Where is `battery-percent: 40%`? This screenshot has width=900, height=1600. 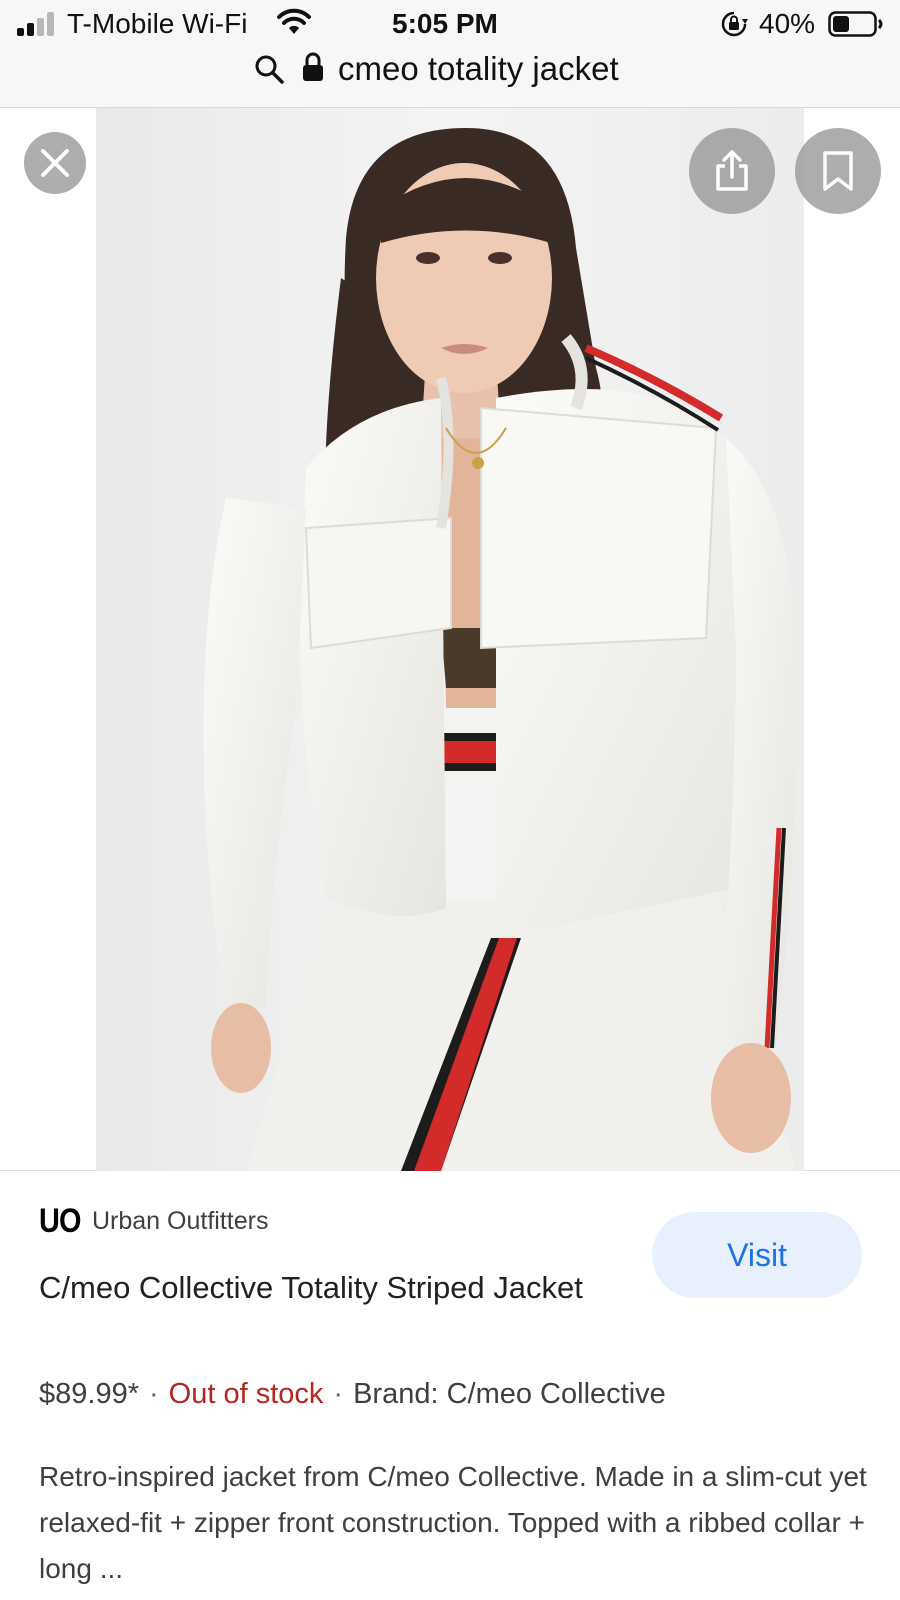
battery-percent: 40% is located at coordinates (787, 23).